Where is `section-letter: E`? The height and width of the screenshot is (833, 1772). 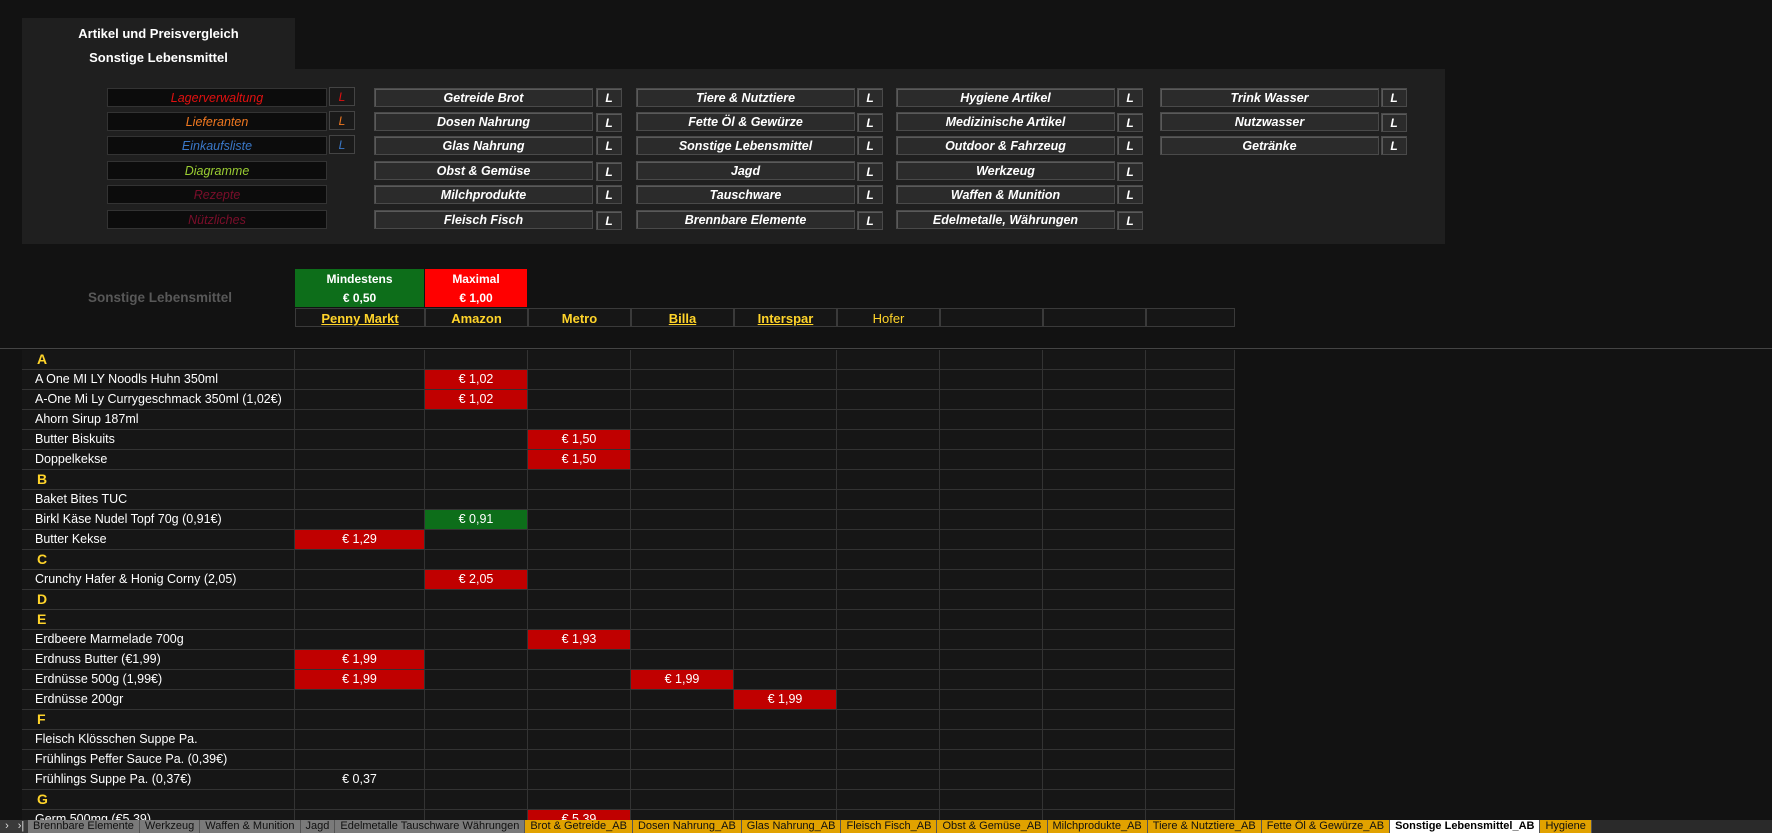 section-letter: E is located at coordinates (158, 620).